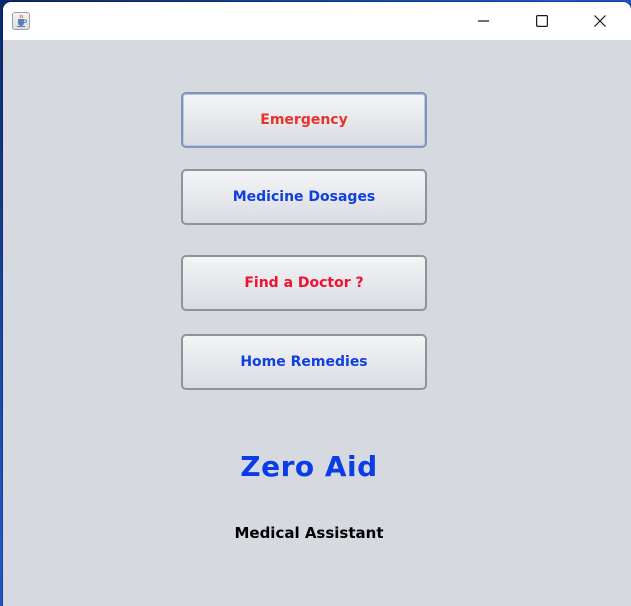 Image resolution: width=631 pixels, height=606 pixels. I want to click on find-doctor-button-label: Find a Doctor ?, so click(304, 283).